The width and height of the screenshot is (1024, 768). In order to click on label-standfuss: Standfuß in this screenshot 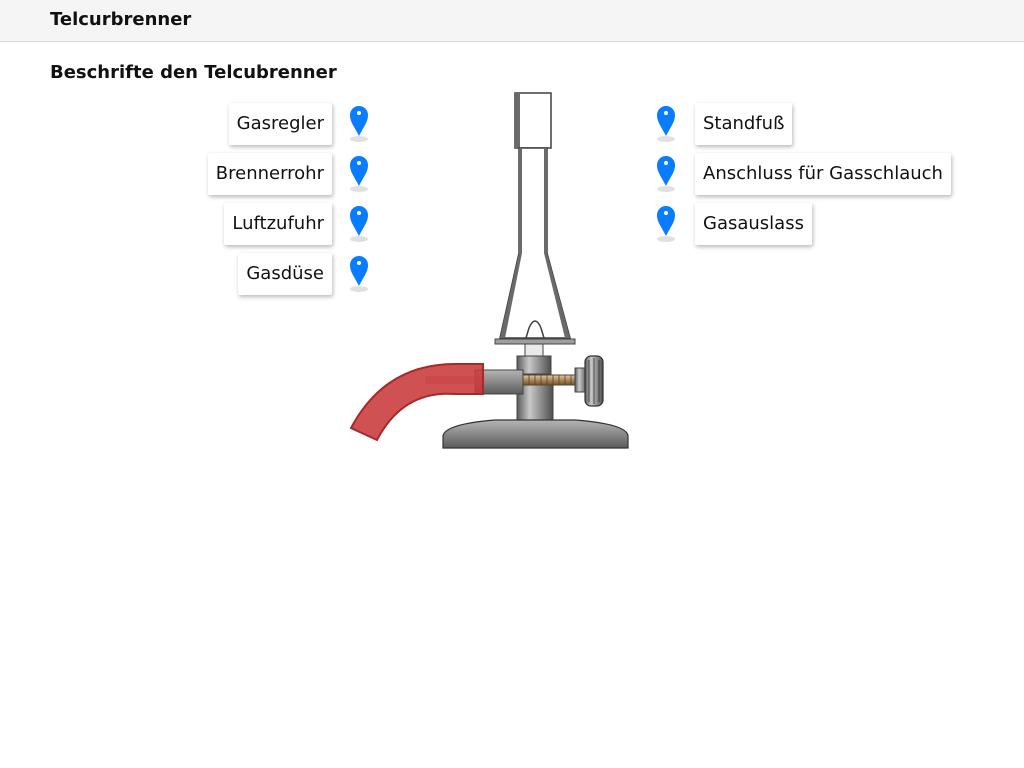, I will do `click(744, 124)`.